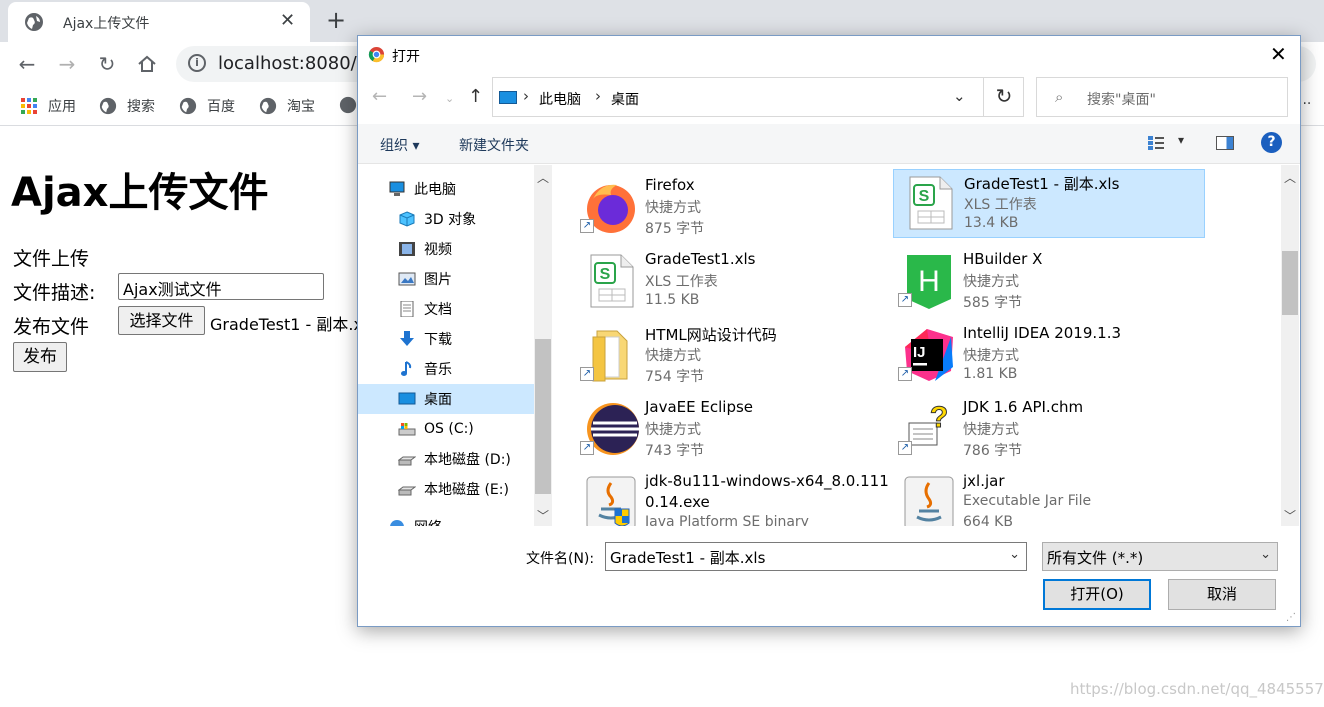  Describe the element at coordinates (816, 556) in the screenshot. I see `filename-input: GradeTest1 - 副本.xls ⌄` at that location.